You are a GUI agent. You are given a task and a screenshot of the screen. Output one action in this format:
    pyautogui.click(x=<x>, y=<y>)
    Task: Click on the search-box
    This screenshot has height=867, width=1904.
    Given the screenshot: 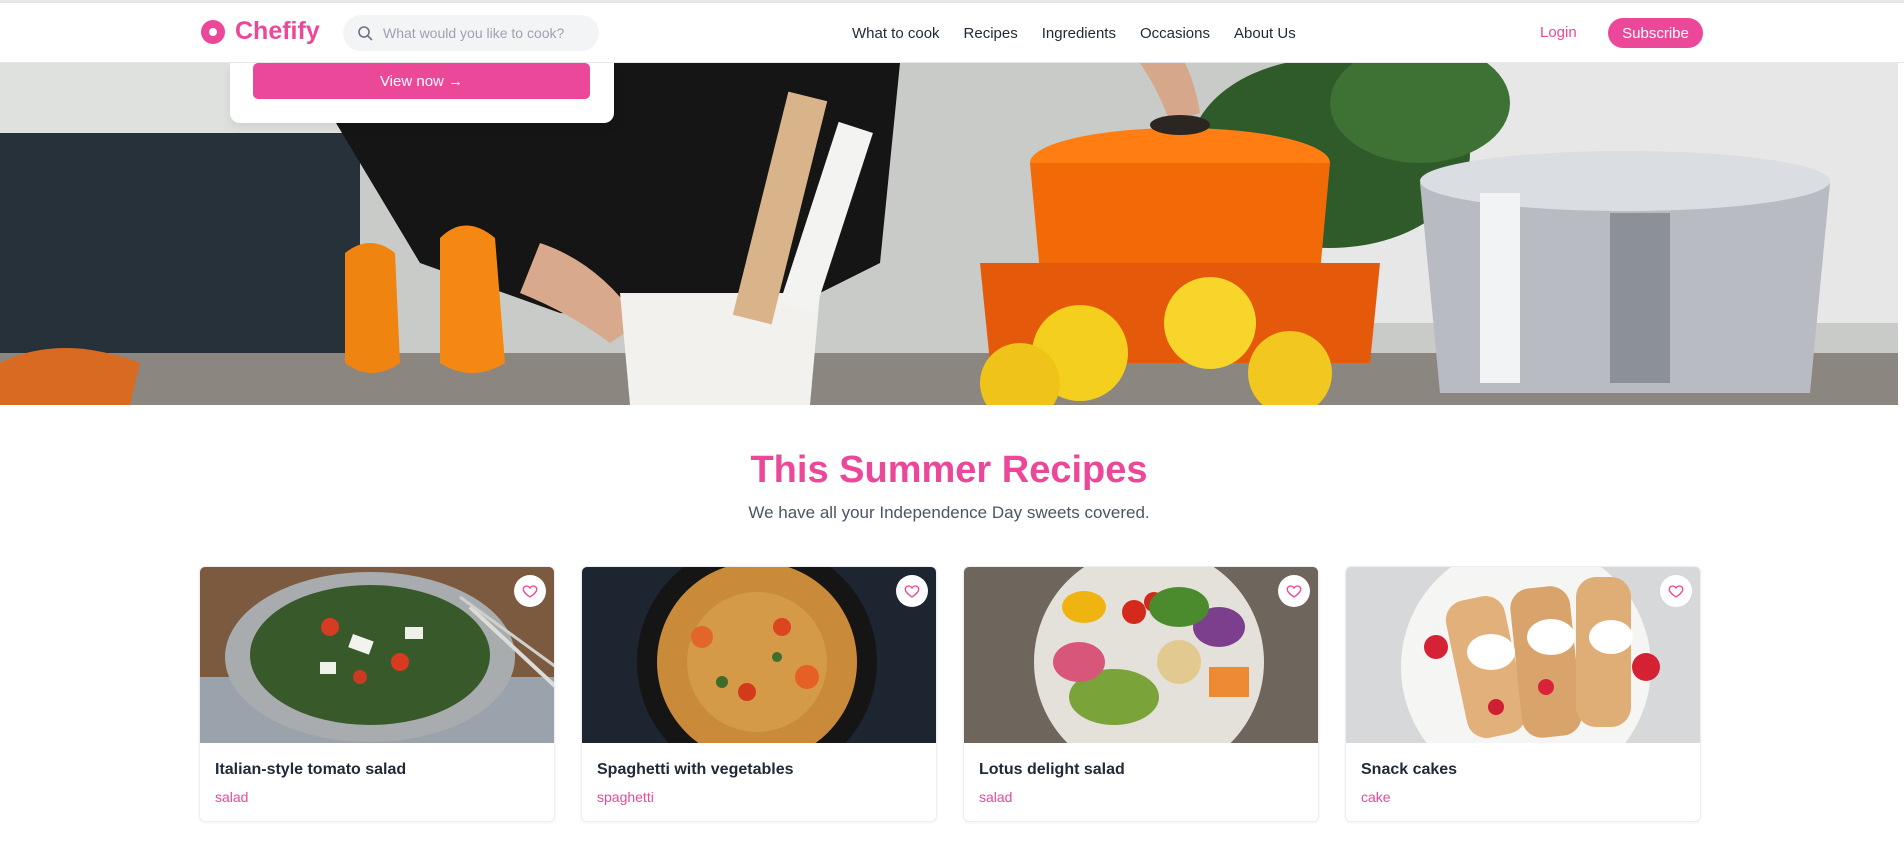 What is the action you would take?
    pyautogui.click(x=471, y=33)
    